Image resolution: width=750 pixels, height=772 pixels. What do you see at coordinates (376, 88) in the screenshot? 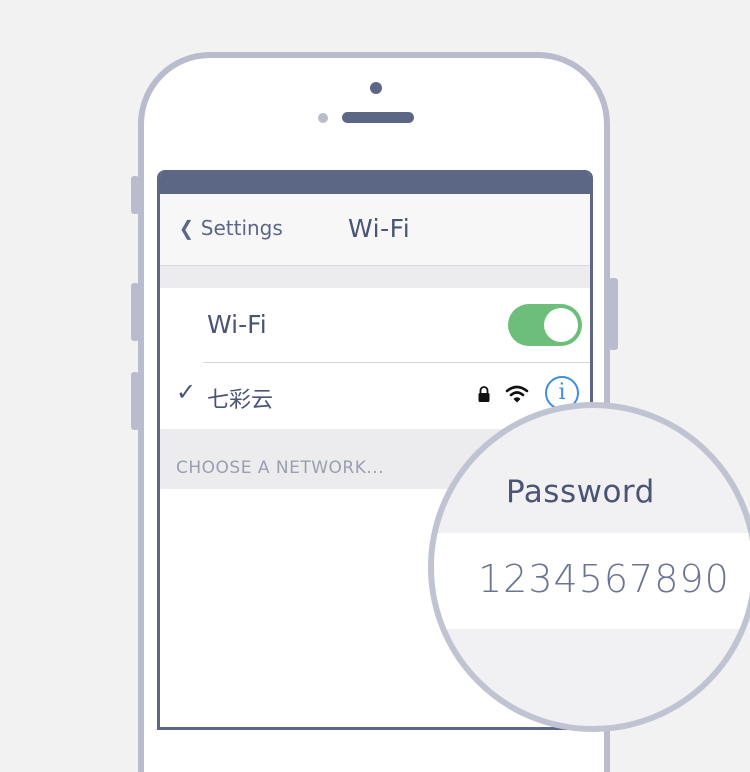
I see `front-camera` at bounding box center [376, 88].